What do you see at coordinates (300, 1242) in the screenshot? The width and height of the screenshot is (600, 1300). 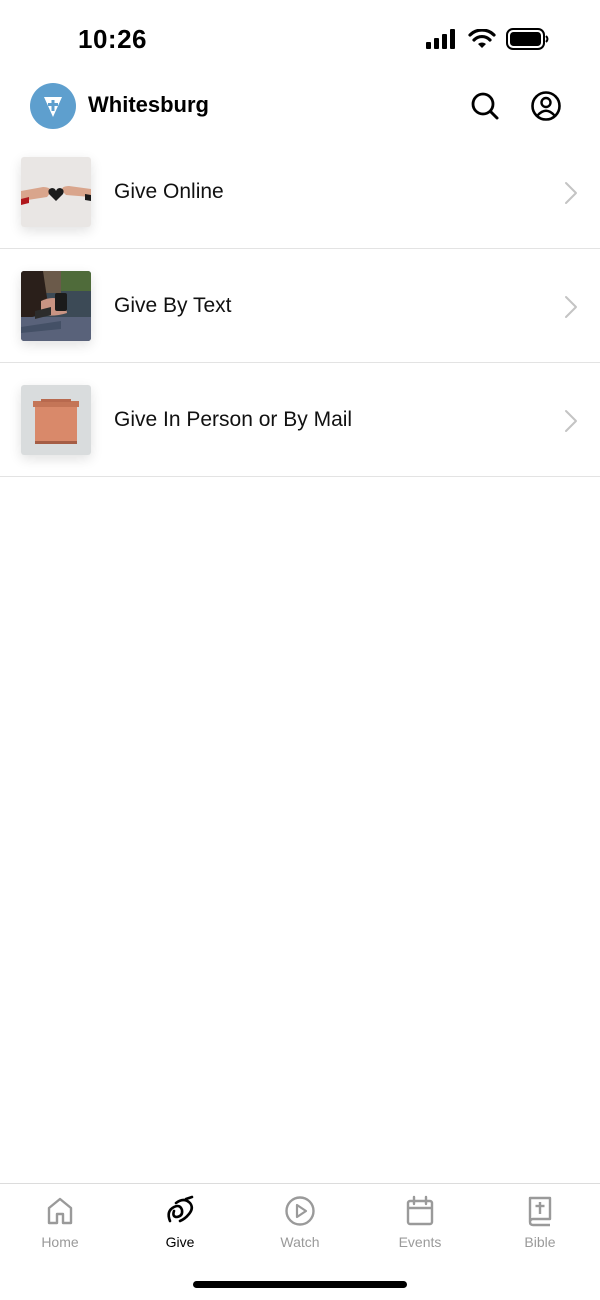 I see `tab-watch-label: Watch` at bounding box center [300, 1242].